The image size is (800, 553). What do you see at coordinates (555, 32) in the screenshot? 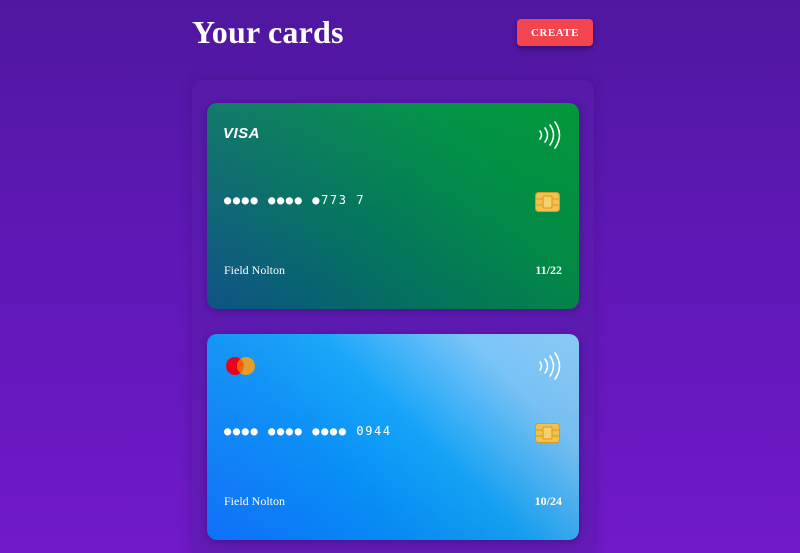
I see `create-button: CREATE` at bounding box center [555, 32].